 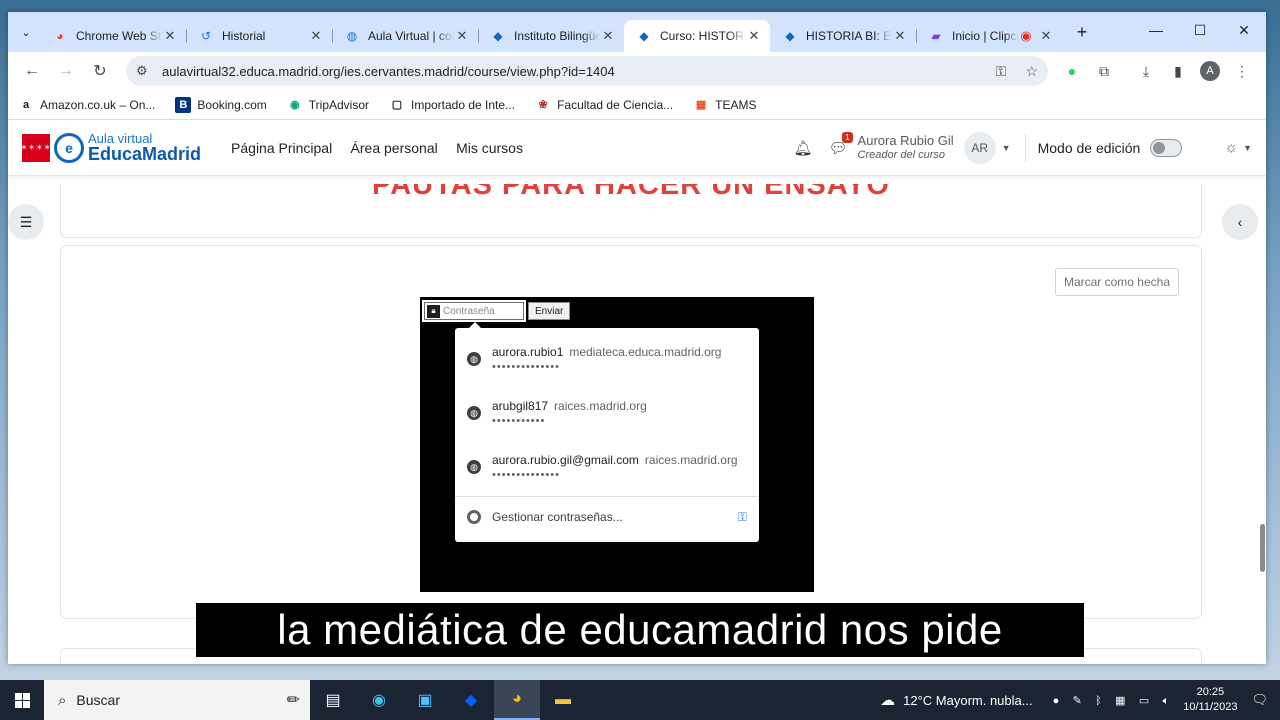 I want to click on reload-button: ↻, so click(x=100, y=71).